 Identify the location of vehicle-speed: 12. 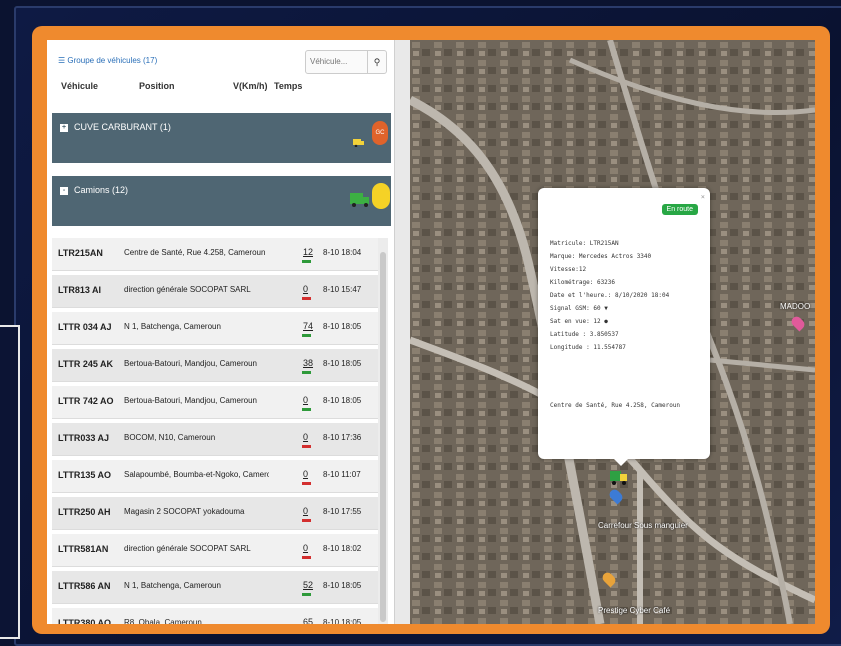
(308, 252).